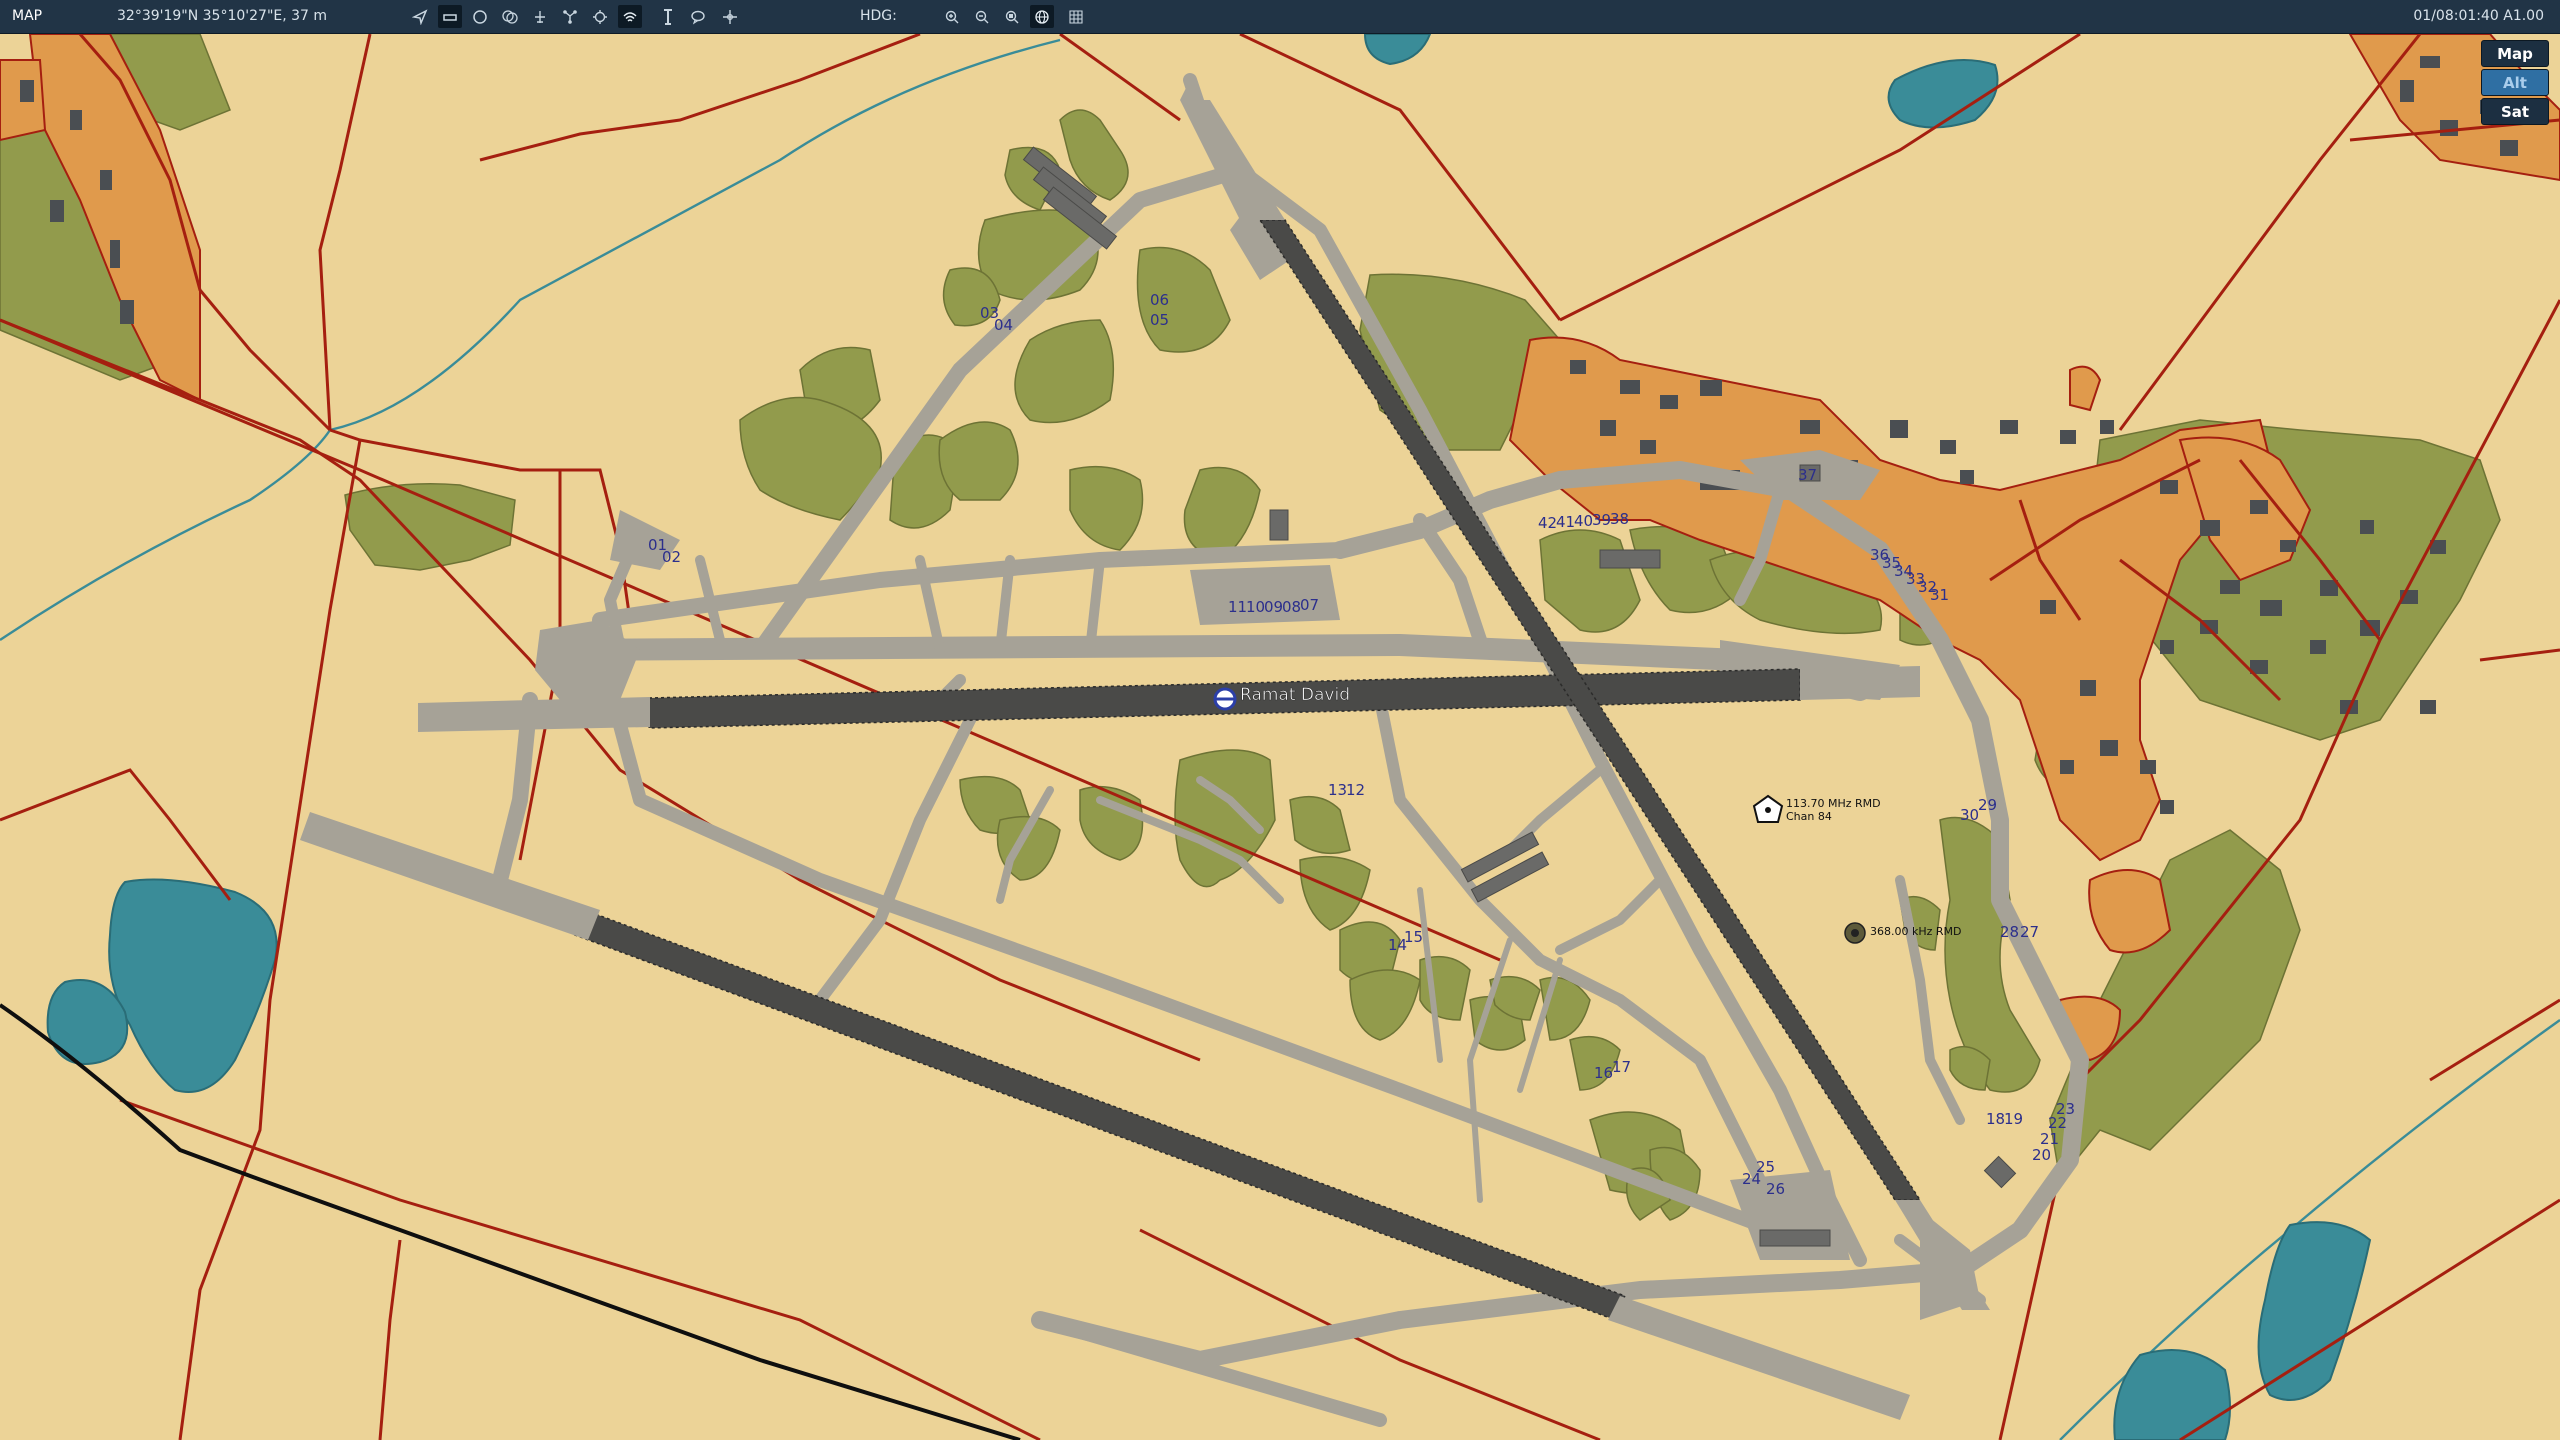 This screenshot has width=2560, height=1440. Describe the element at coordinates (1939, 595) in the screenshot. I see `svg-text: 31` at that location.